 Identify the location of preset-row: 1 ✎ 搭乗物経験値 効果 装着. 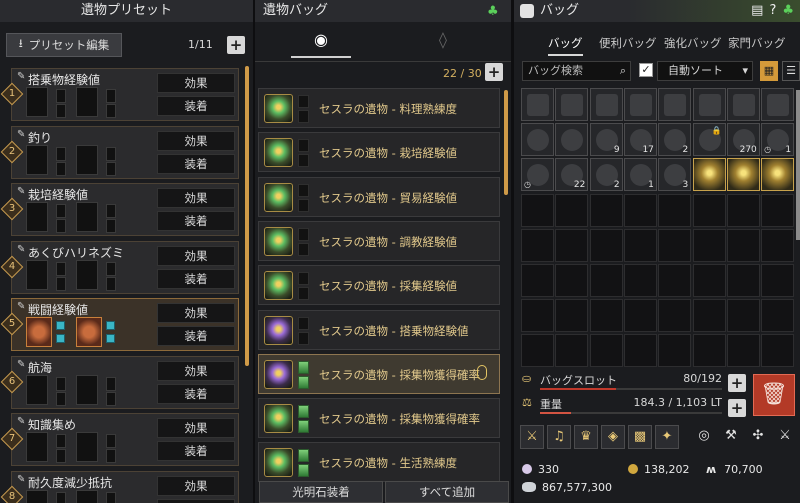
(119, 94).